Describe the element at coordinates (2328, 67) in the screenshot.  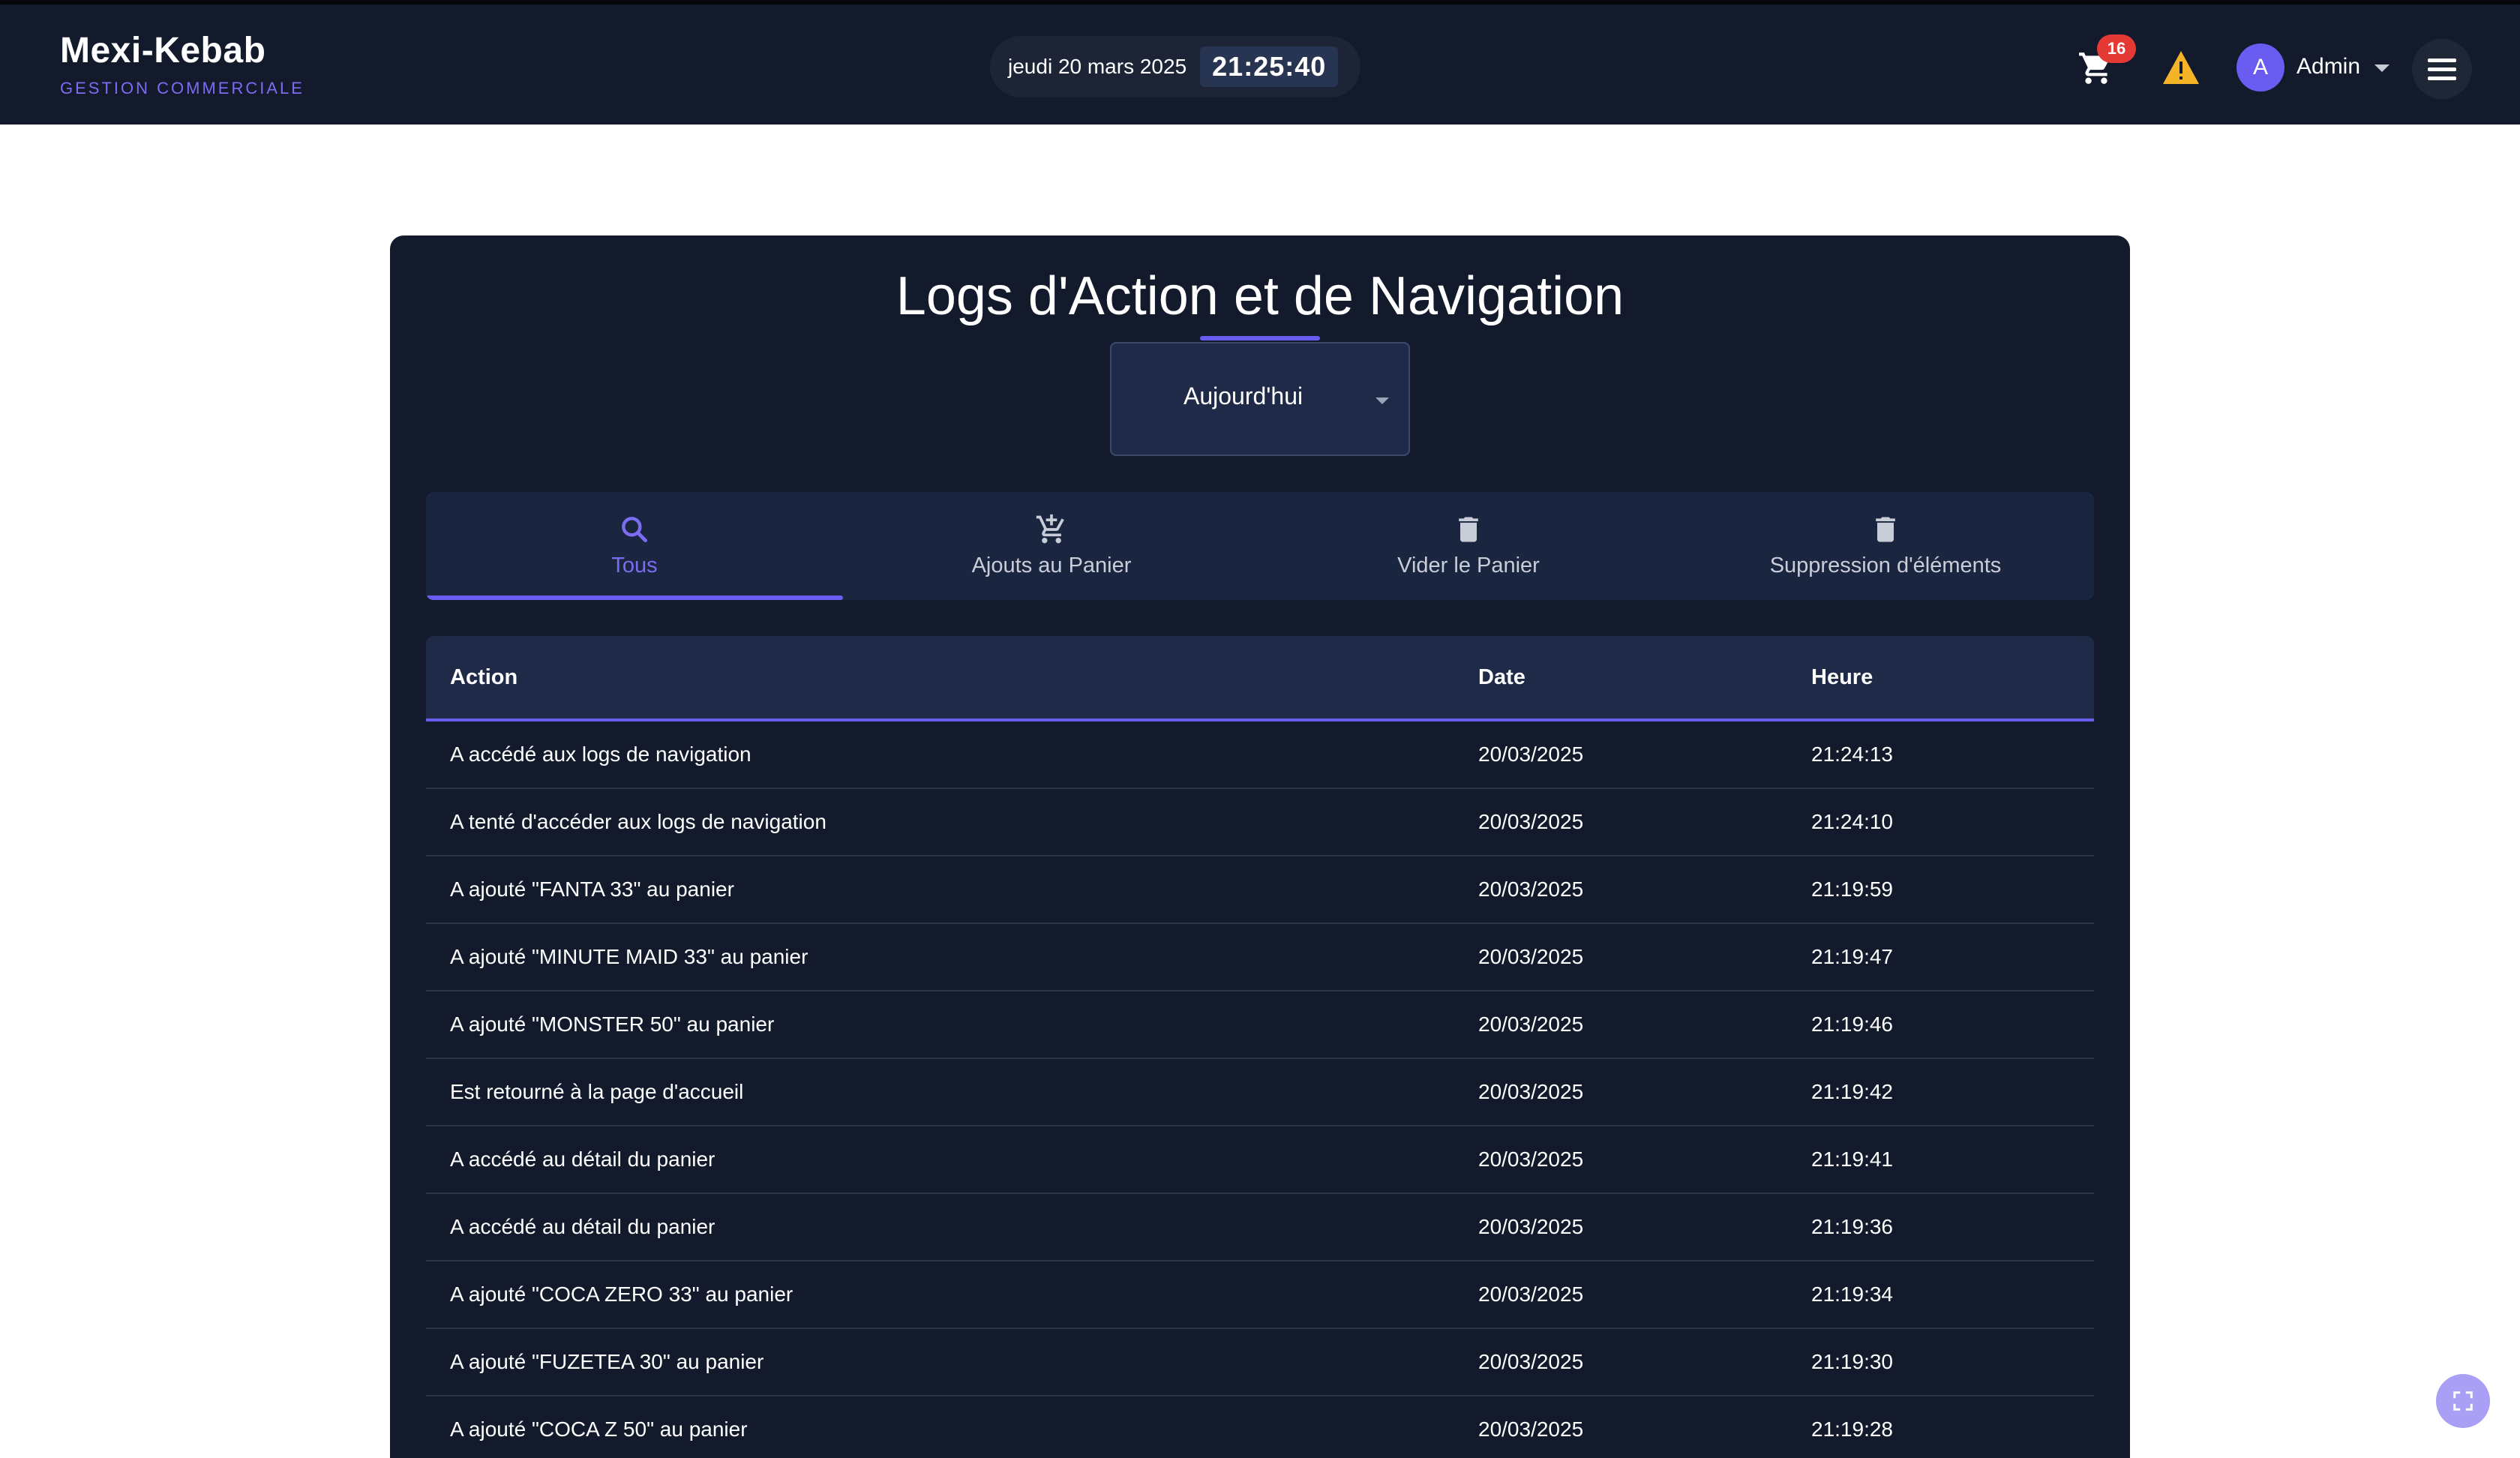
I see `user-name: Admin` at that location.